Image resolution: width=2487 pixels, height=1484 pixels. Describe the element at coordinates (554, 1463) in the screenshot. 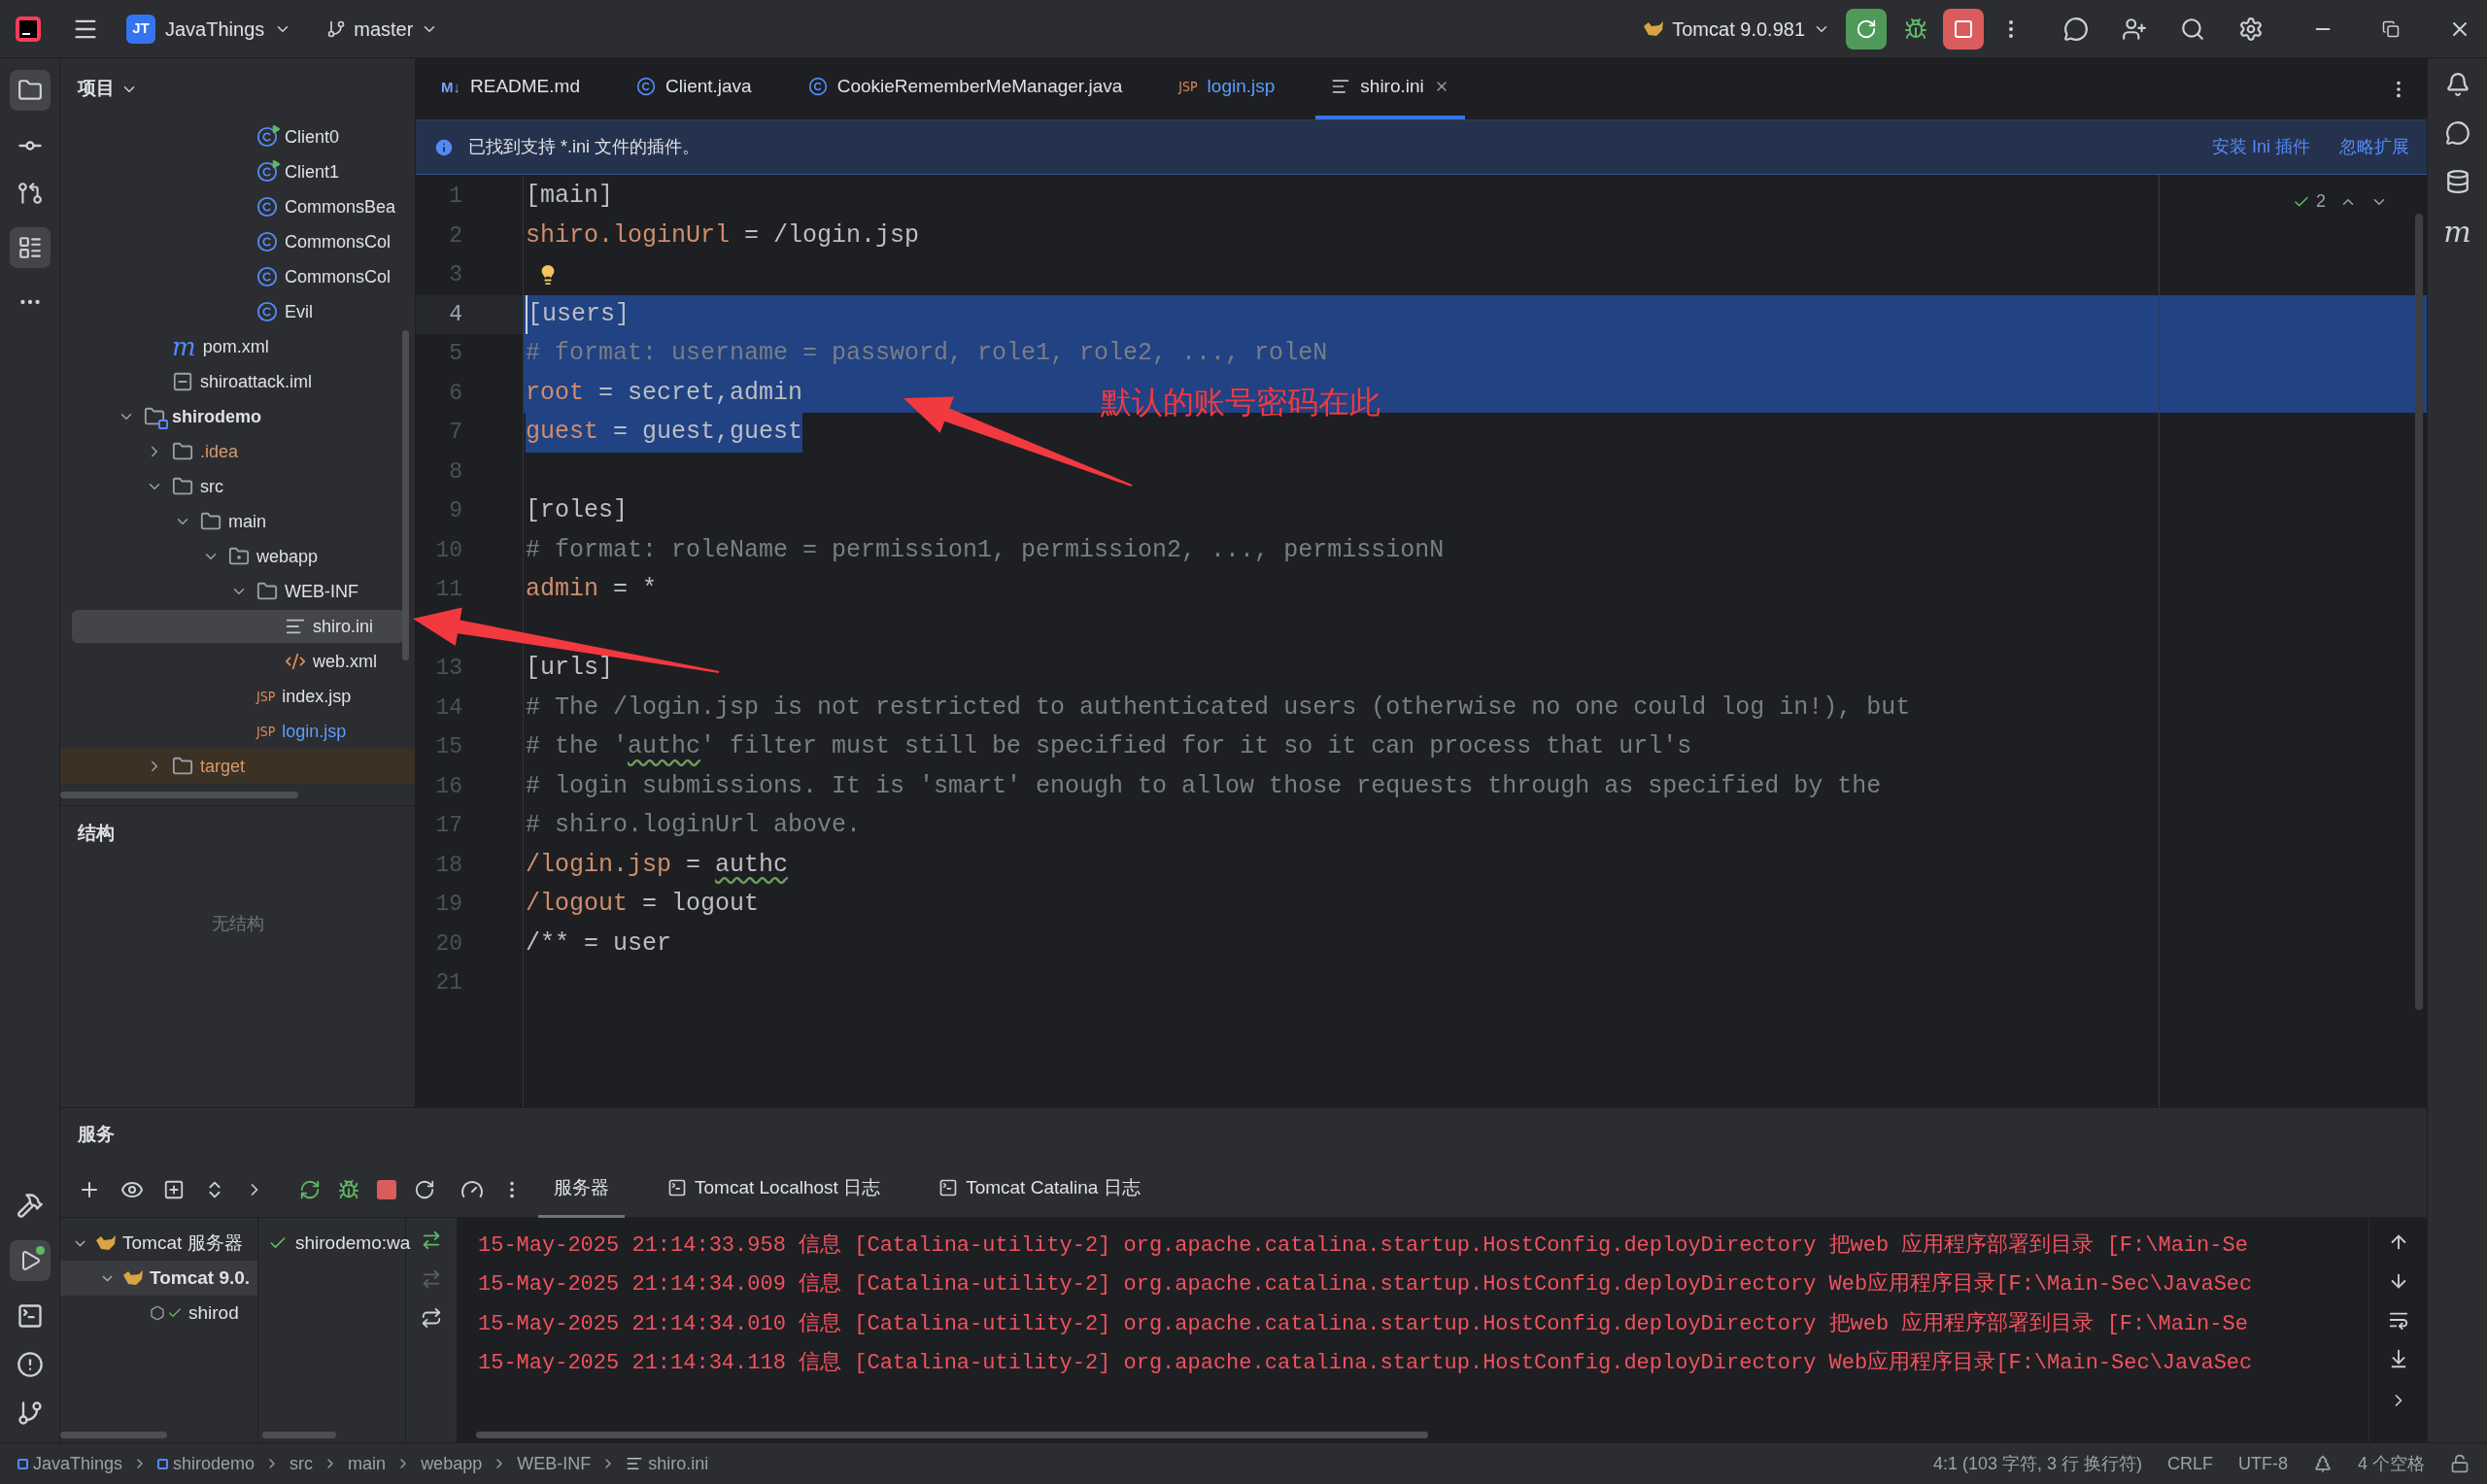

I see `breadcrumb: WEB-INF` at that location.